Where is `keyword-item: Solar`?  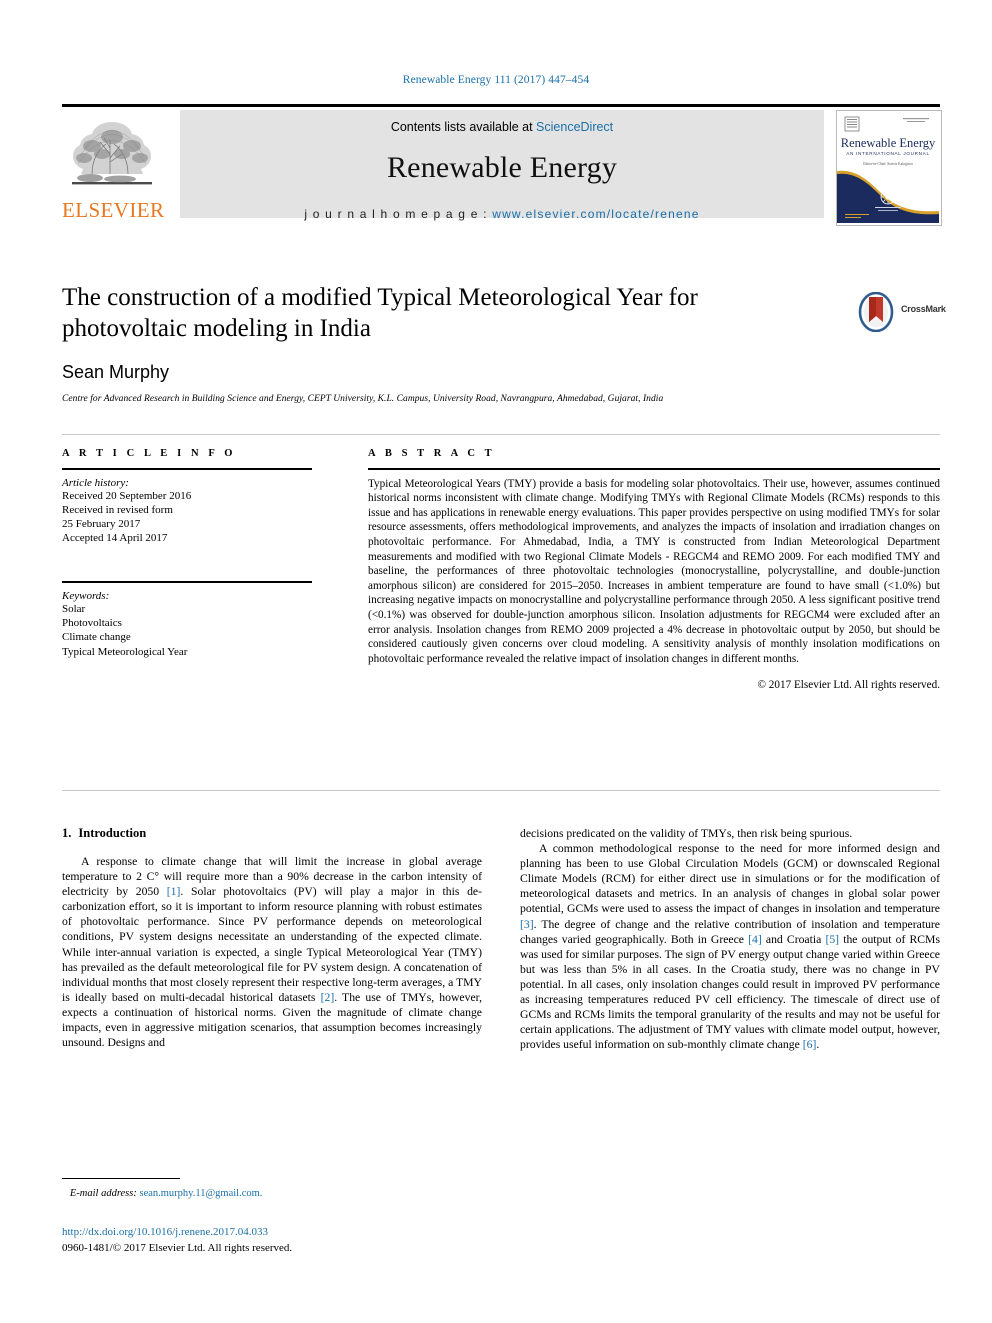 keyword-item: Solar is located at coordinates (74, 609).